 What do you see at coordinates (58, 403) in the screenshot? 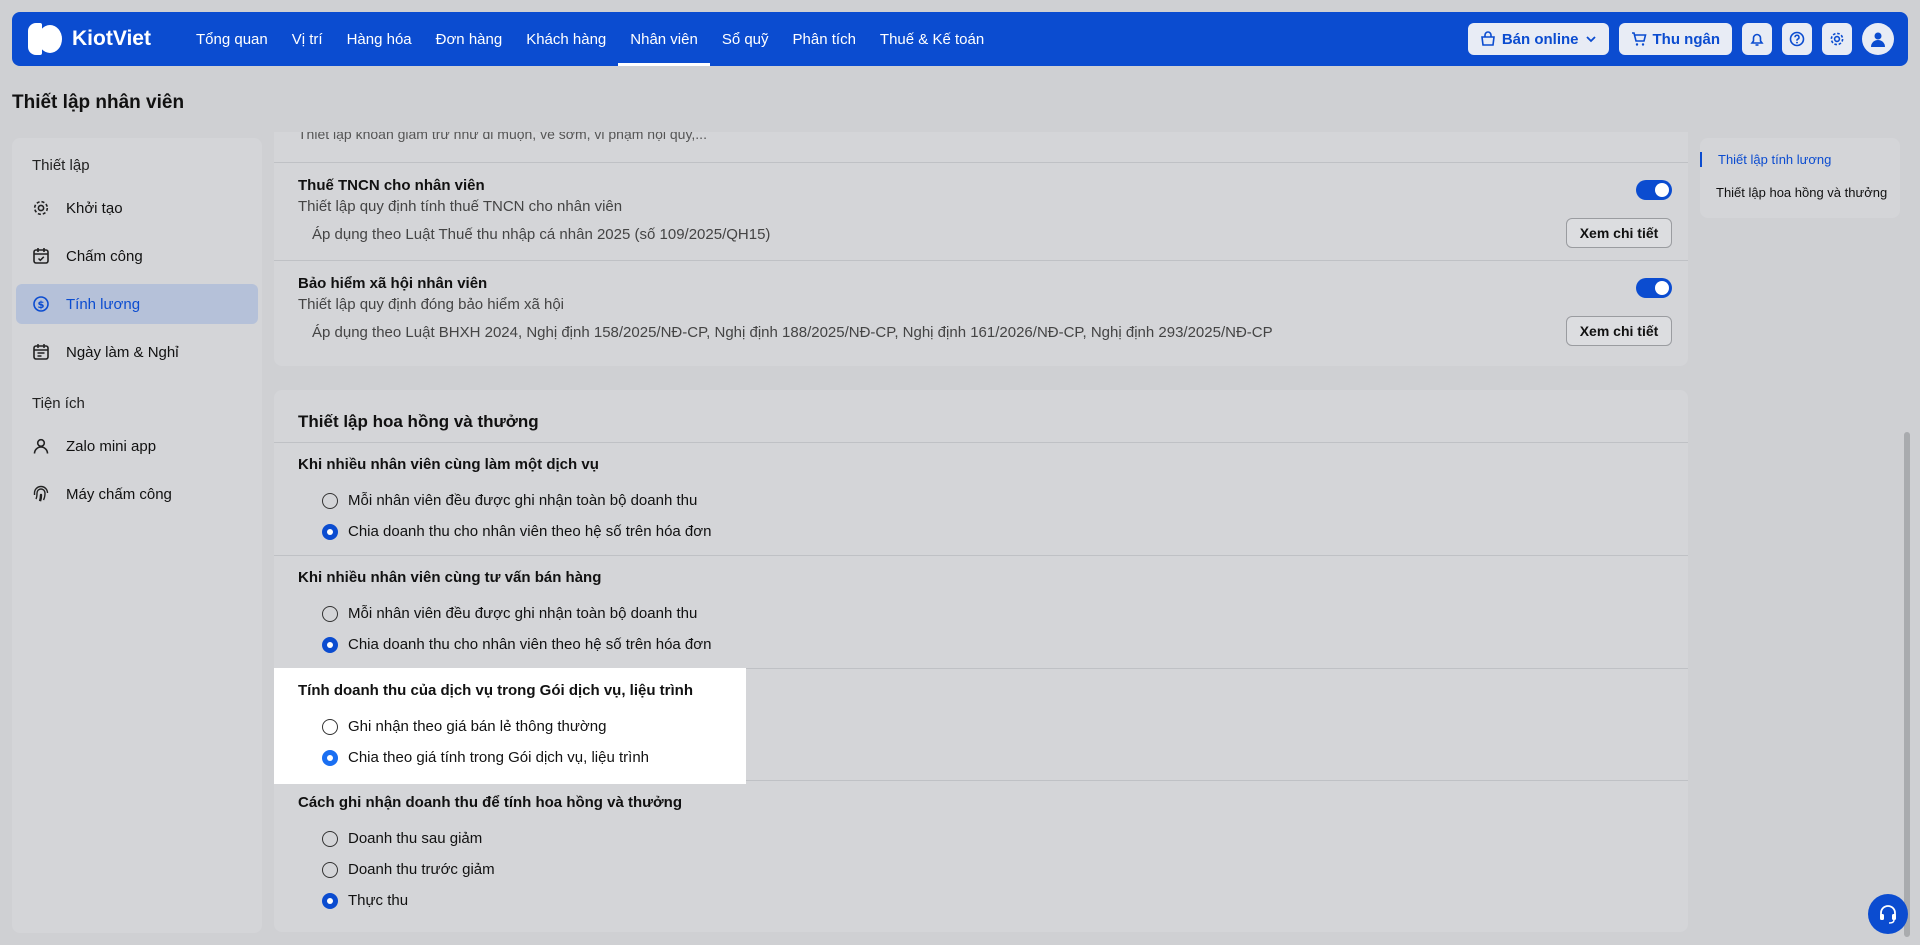
I see `sidebar-group-utilities: Tiện ích` at bounding box center [58, 403].